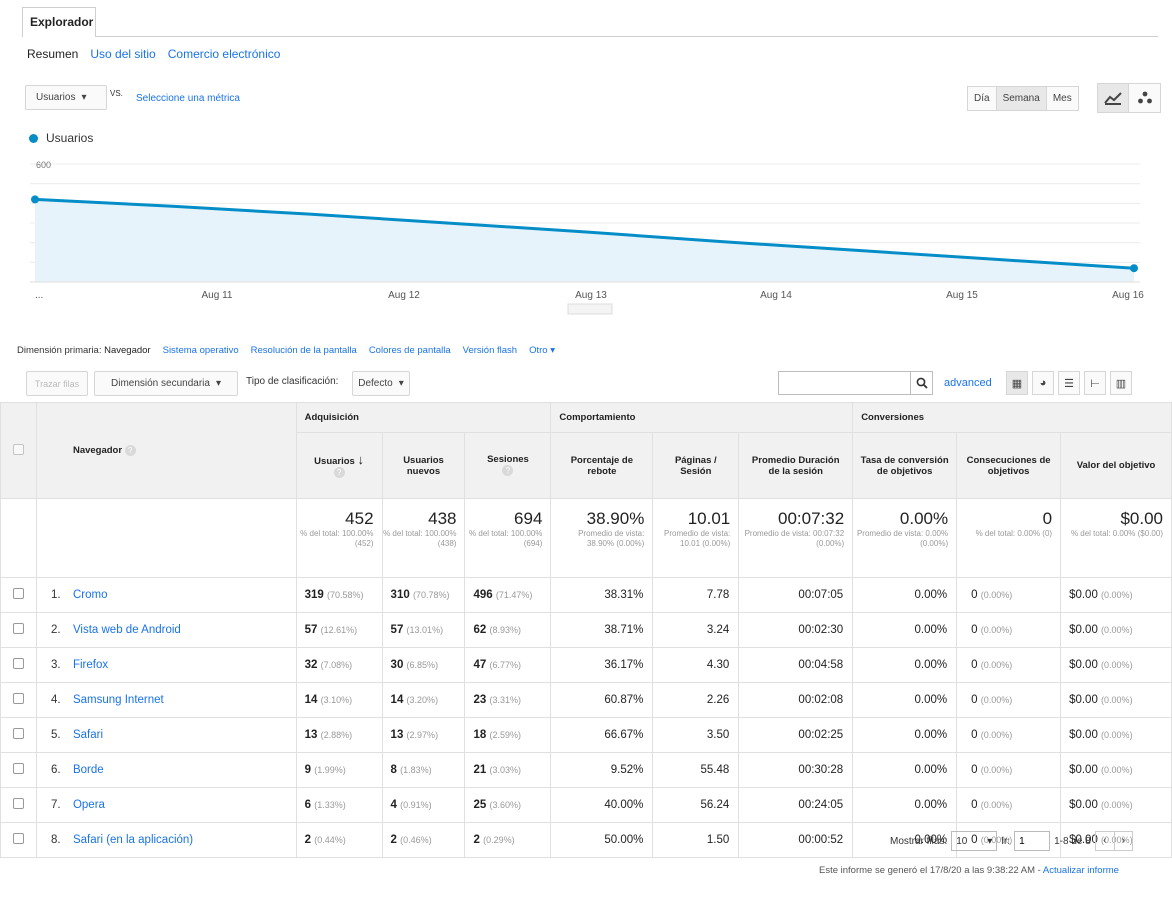 Image resolution: width=1172 pixels, height=908 pixels. What do you see at coordinates (57, 383) in the screenshot?
I see `plot-rows-button: Trazar filas` at bounding box center [57, 383].